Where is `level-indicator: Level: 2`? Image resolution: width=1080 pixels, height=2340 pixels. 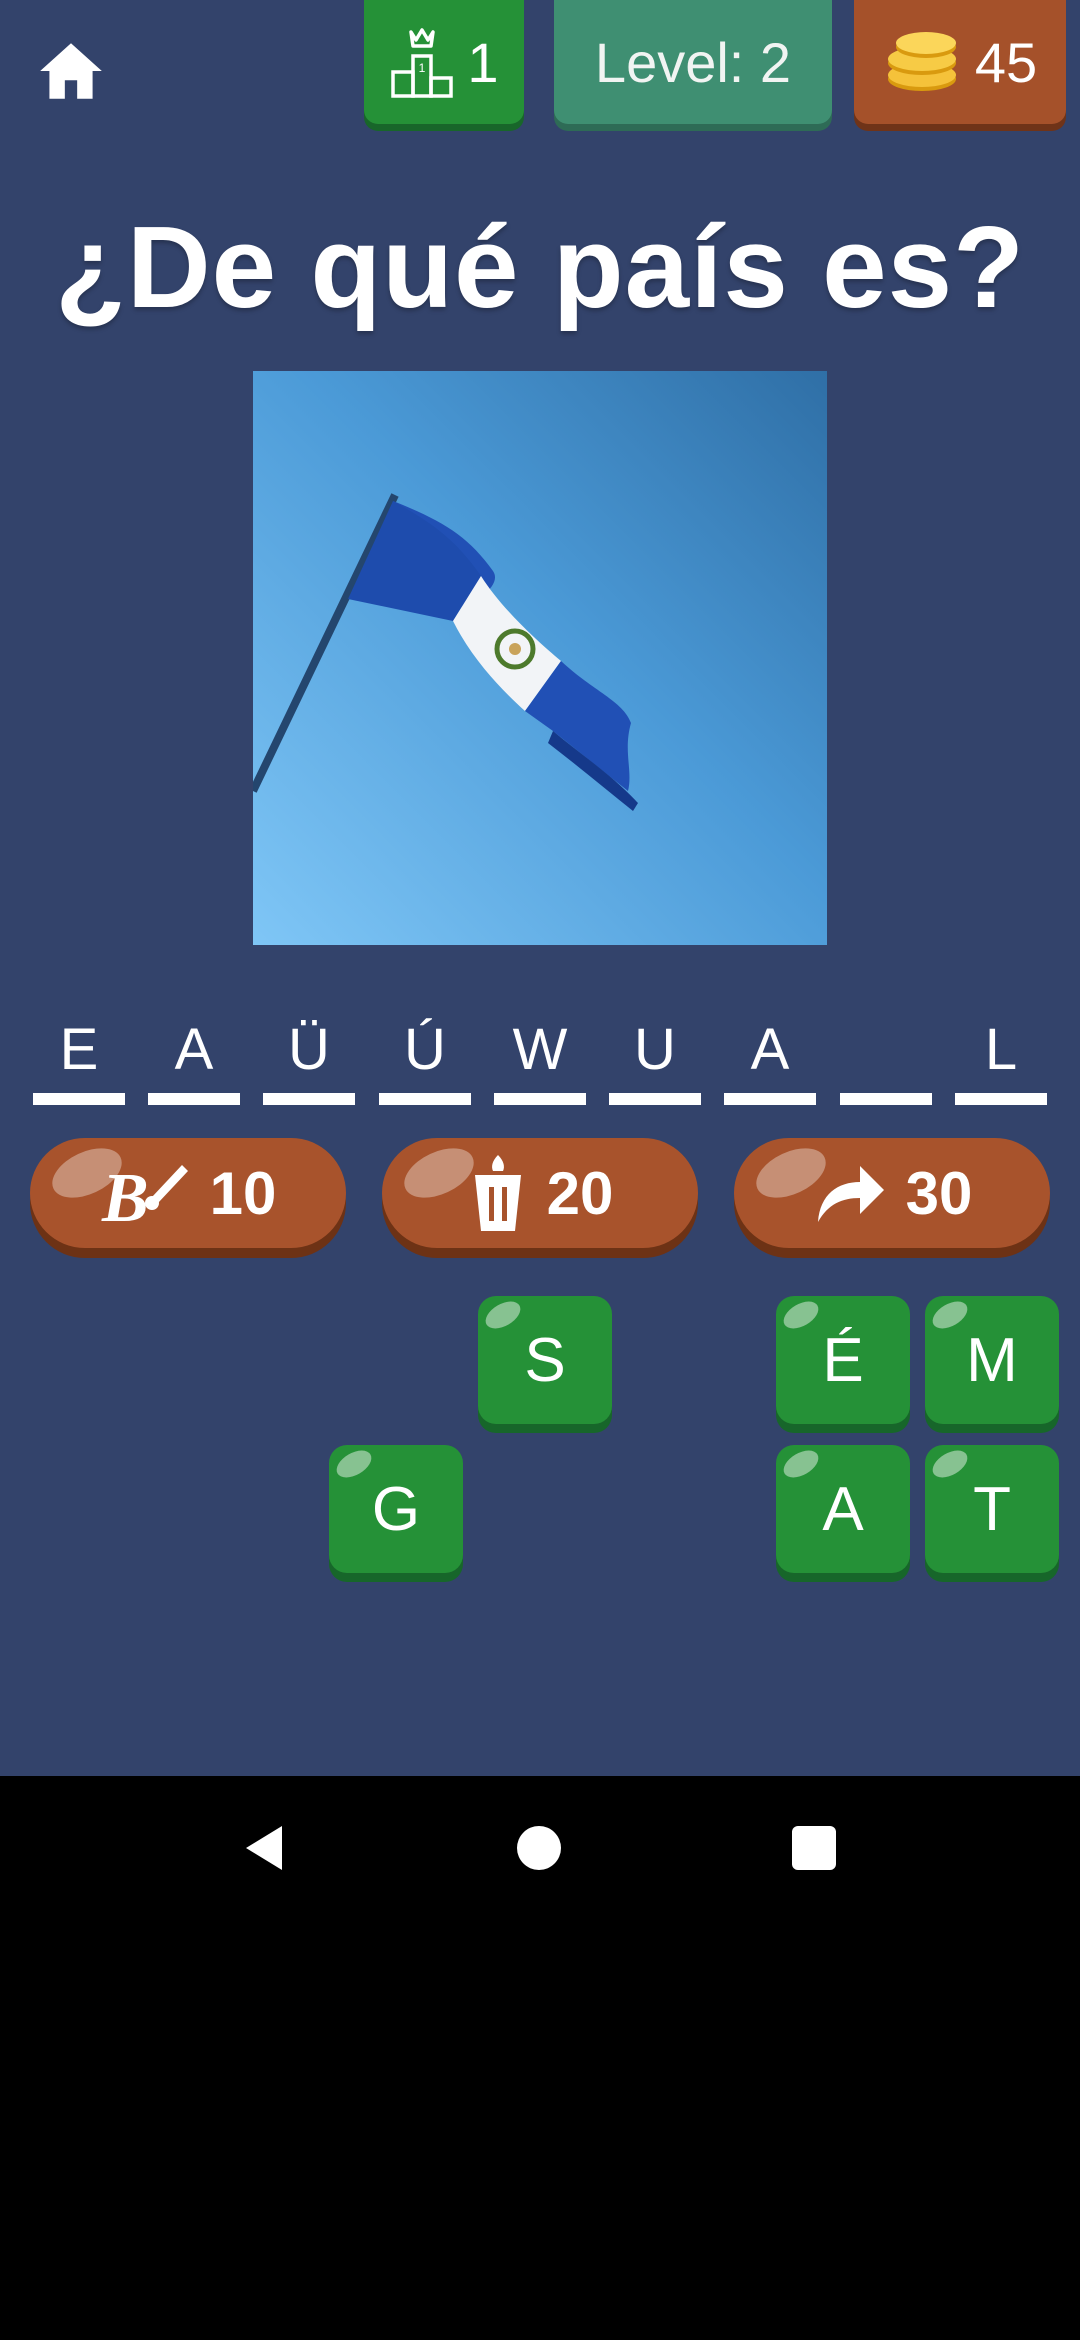
level-indicator: Level: 2 is located at coordinates (693, 62).